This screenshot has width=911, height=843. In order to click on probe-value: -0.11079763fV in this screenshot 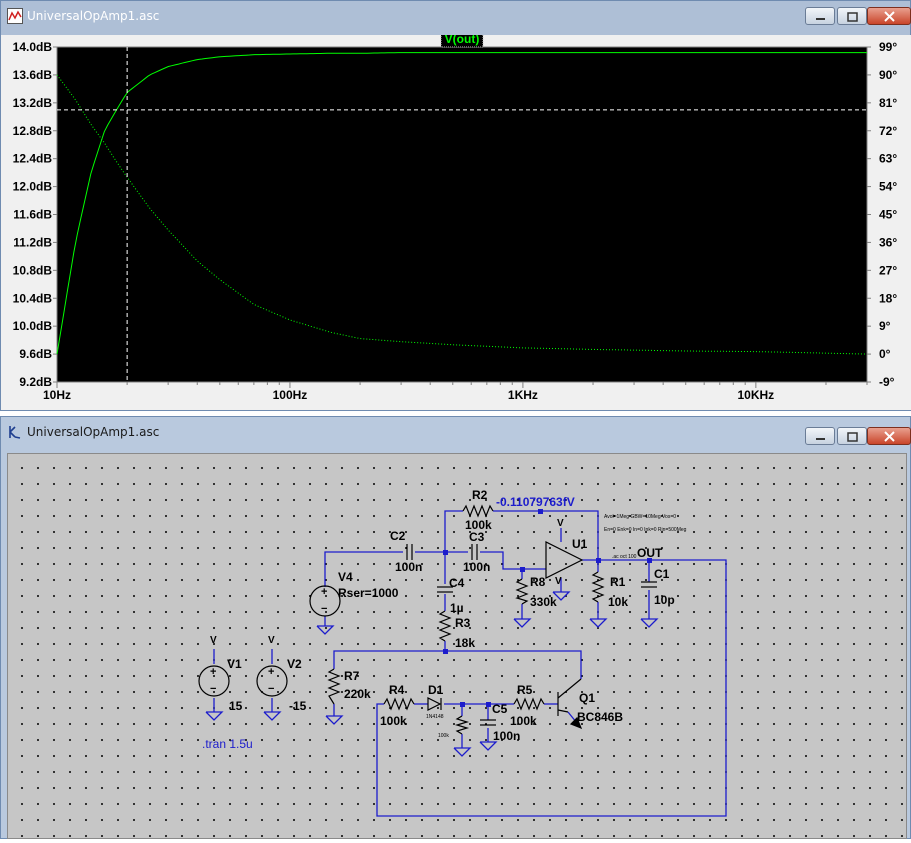, I will do `click(535, 502)`.